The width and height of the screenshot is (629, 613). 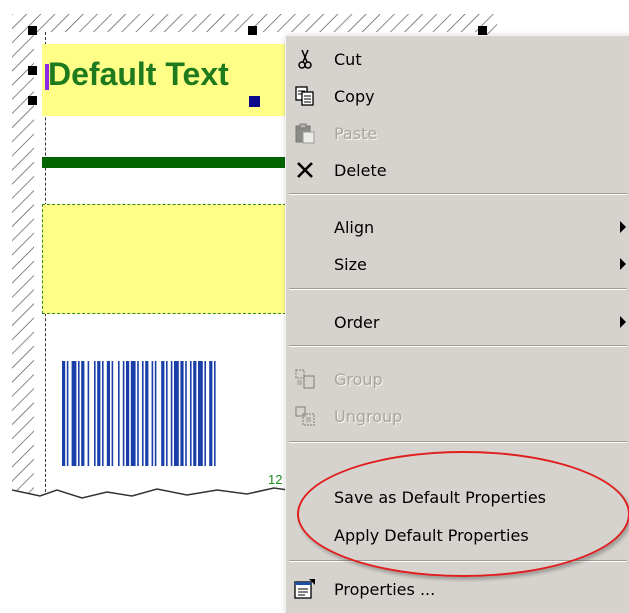 I want to click on menu-item-save-default-properties: Save as Default Properties, so click(x=457, y=497).